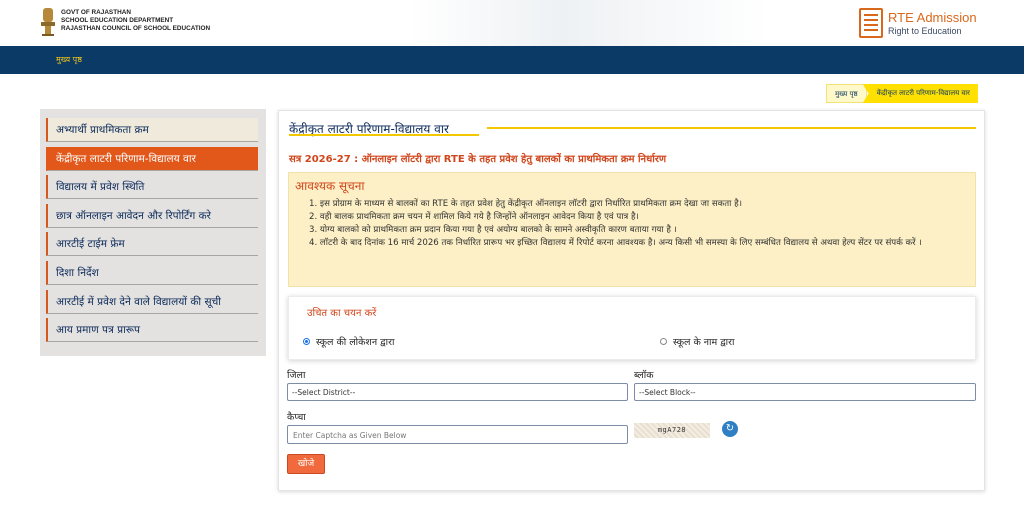  I want to click on block-select: --Select Block--, so click(805, 392).